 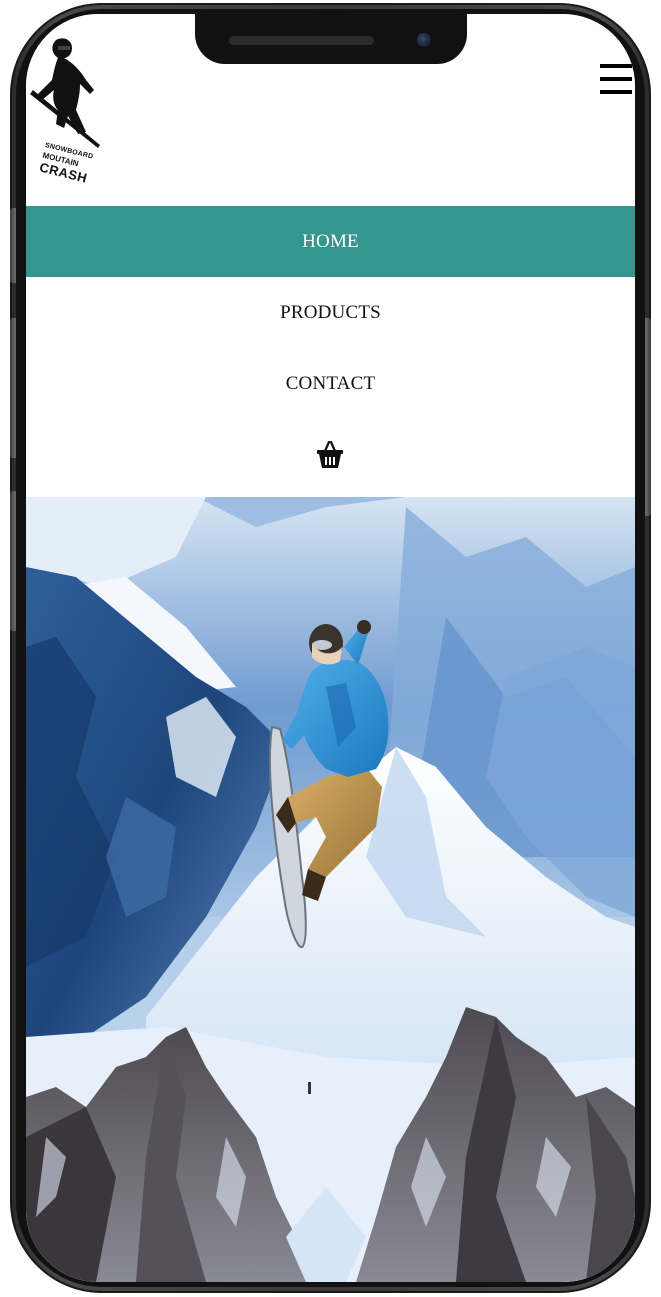 I want to click on brand-logo: SNOWBOARD MOUTAIN CRASH, so click(x=68, y=116).